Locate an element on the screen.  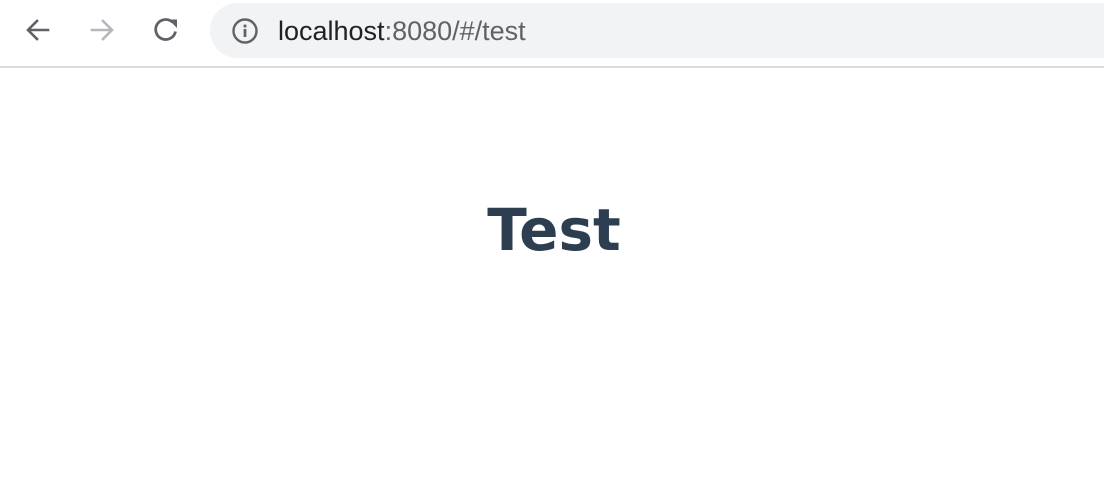
site-info-button is located at coordinates (245, 31).